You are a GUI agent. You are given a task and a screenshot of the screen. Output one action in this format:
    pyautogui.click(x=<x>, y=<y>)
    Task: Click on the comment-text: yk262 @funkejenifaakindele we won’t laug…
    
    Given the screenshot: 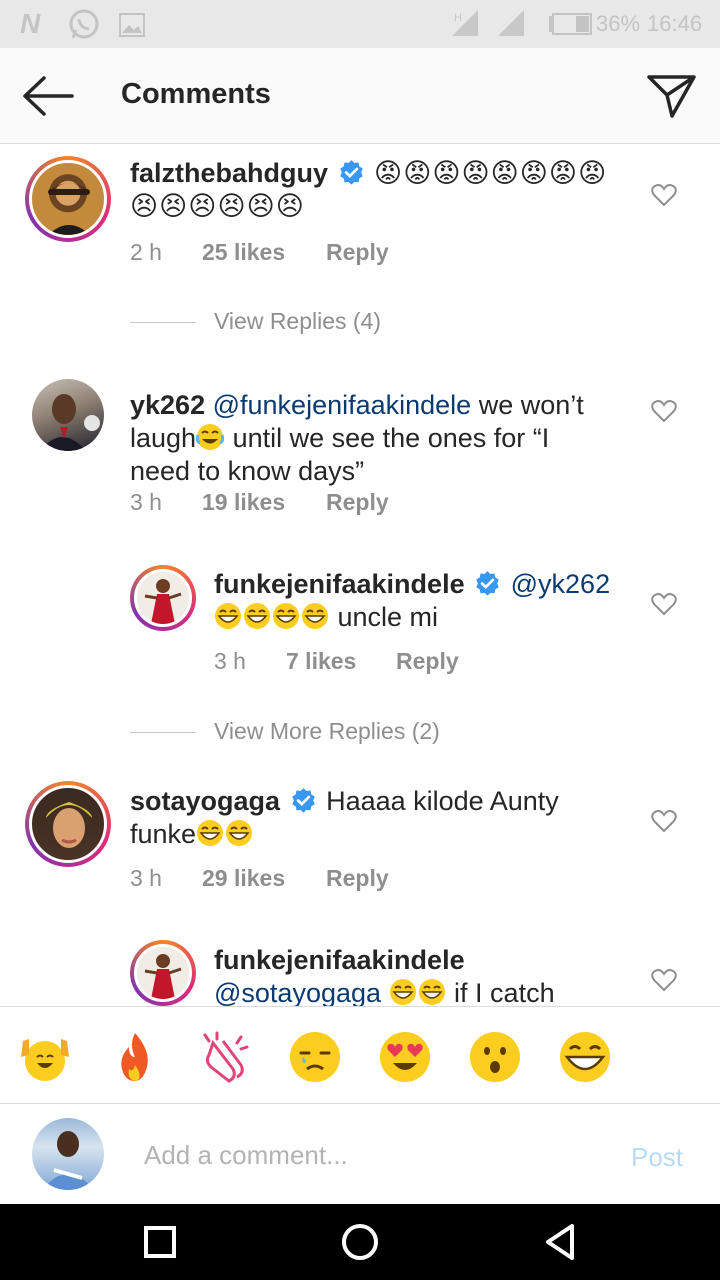 What is the action you would take?
    pyautogui.click(x=375, y=438)
    